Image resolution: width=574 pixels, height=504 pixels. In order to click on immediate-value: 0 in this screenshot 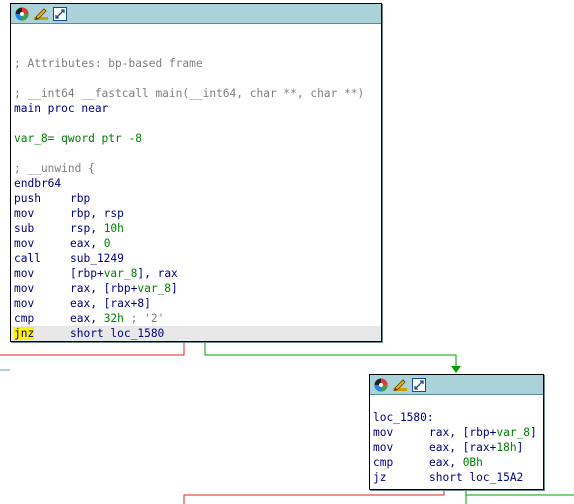, I will do `click(107, 243)`.